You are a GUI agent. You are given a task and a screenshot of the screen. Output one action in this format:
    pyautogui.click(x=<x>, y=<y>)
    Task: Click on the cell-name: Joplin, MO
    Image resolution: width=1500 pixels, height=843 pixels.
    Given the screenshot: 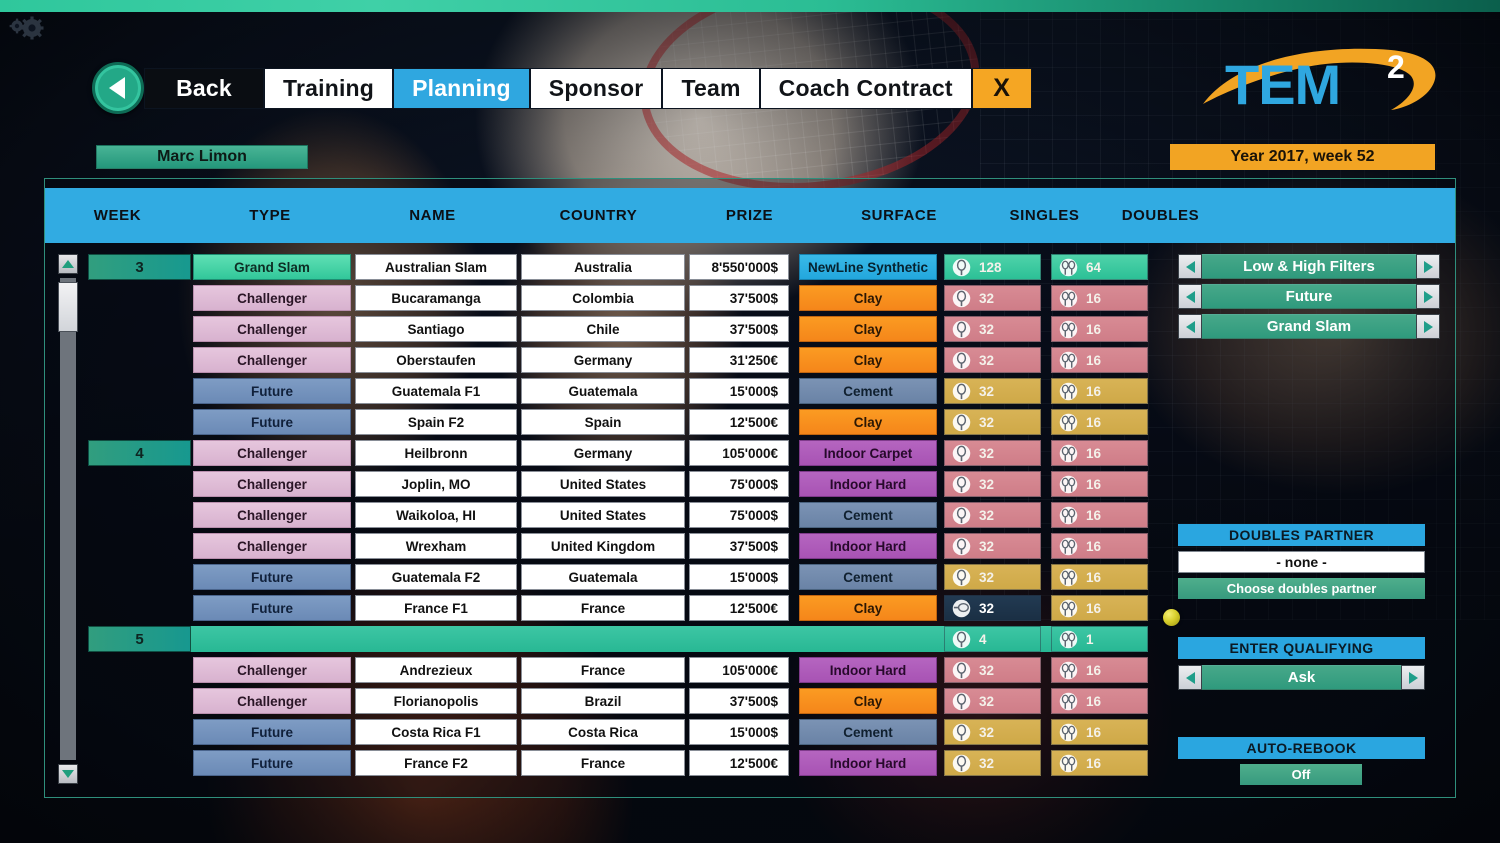 What is the action you would take?
    pyautogui.click(x=436, y=484)
    